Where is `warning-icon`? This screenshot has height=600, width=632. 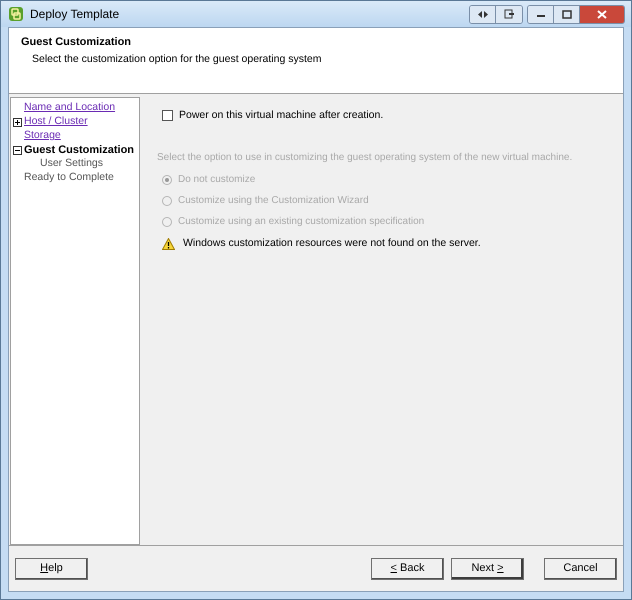 warning-icon is located at coordinates (168, 244).